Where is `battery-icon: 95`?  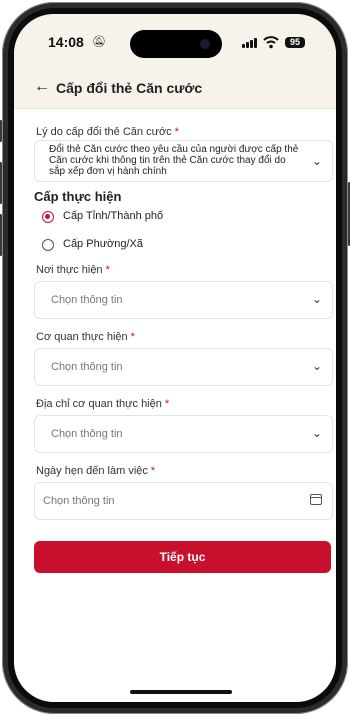 battery-icon: 95 is located at coordinates (295, 42).